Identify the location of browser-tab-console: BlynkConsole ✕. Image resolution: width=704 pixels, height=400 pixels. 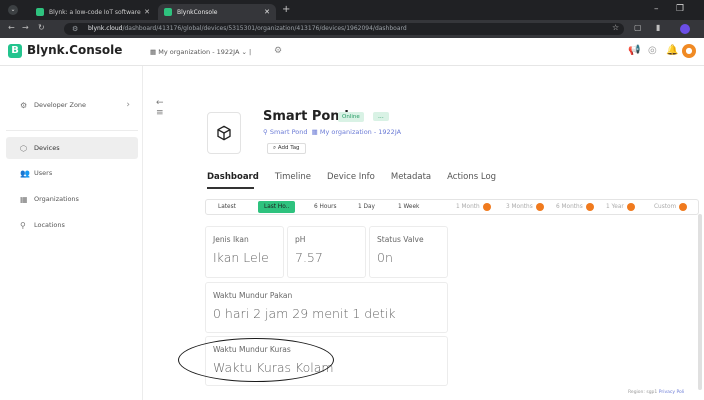
(217, 12).